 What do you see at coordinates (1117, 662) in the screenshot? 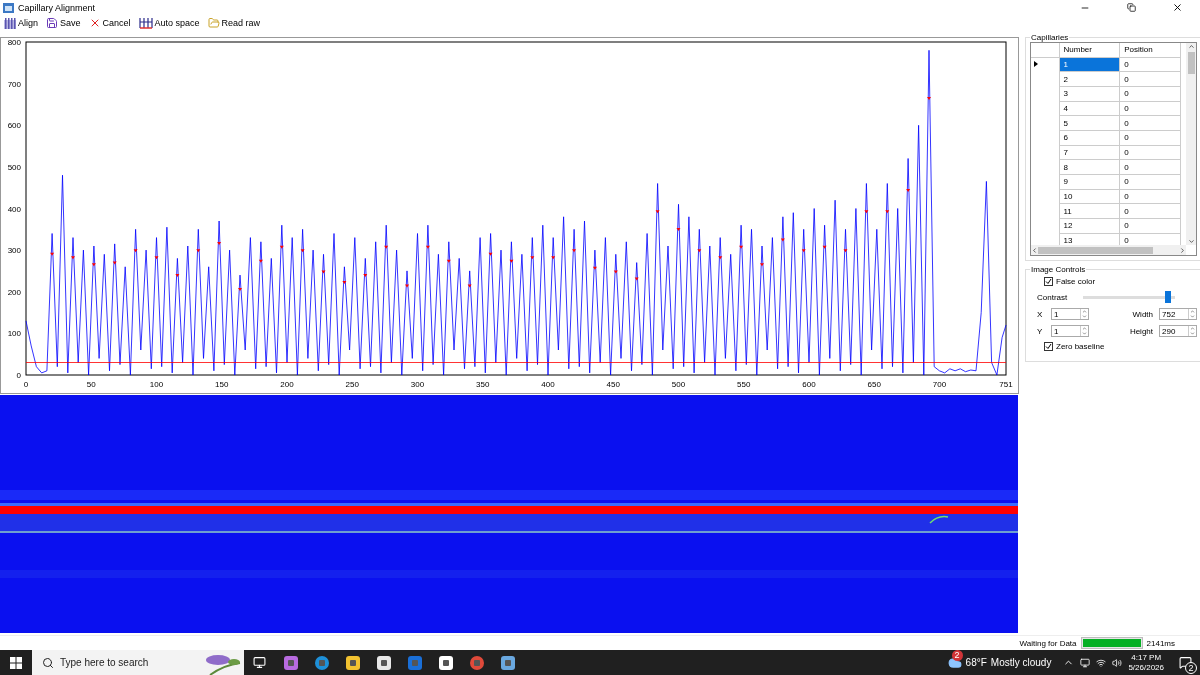
I see `volume-icon` at bounding box center [1117, 662].